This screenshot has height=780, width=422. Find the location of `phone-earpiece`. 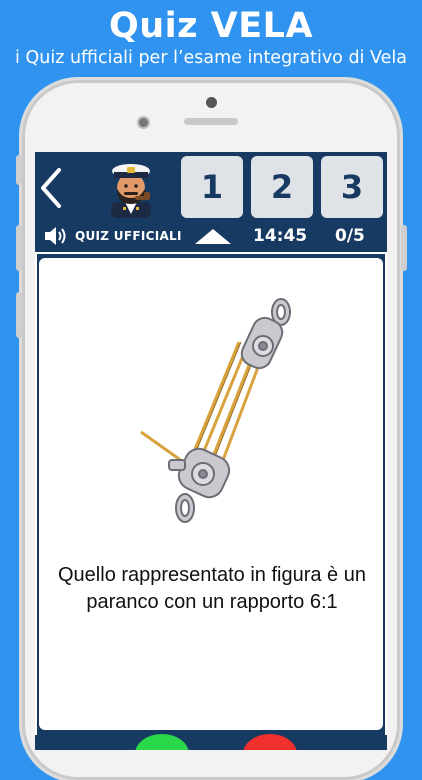

phone-earpiece is located at coordinates (211, 121).